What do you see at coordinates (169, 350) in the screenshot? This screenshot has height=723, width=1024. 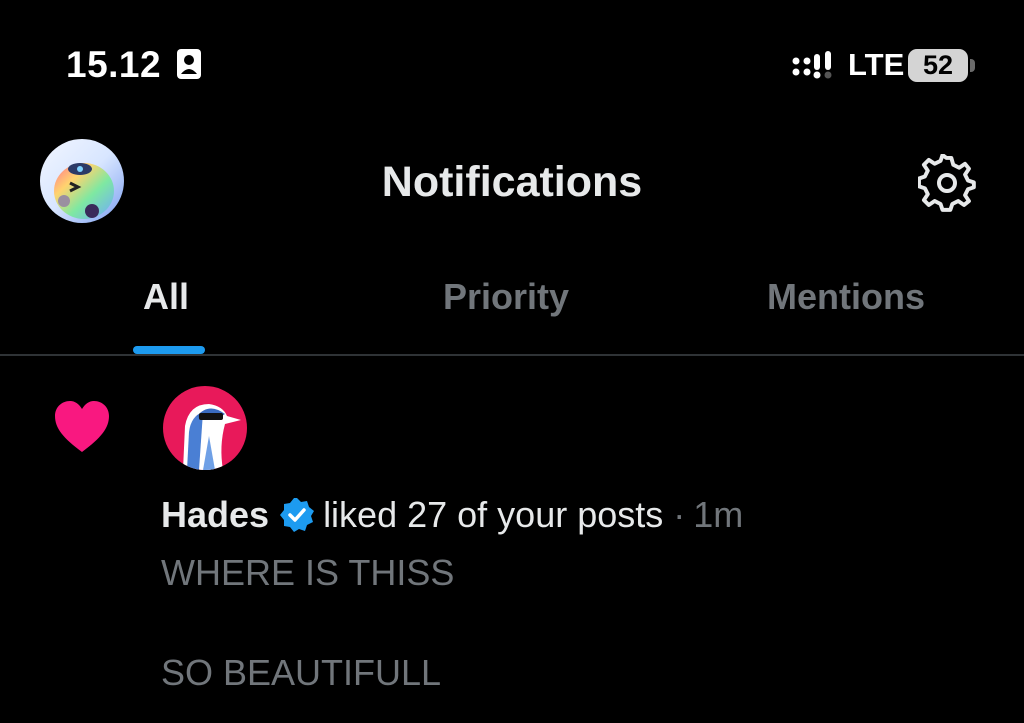 I see `active-tab-indicator` at bounding box center [169, 350].